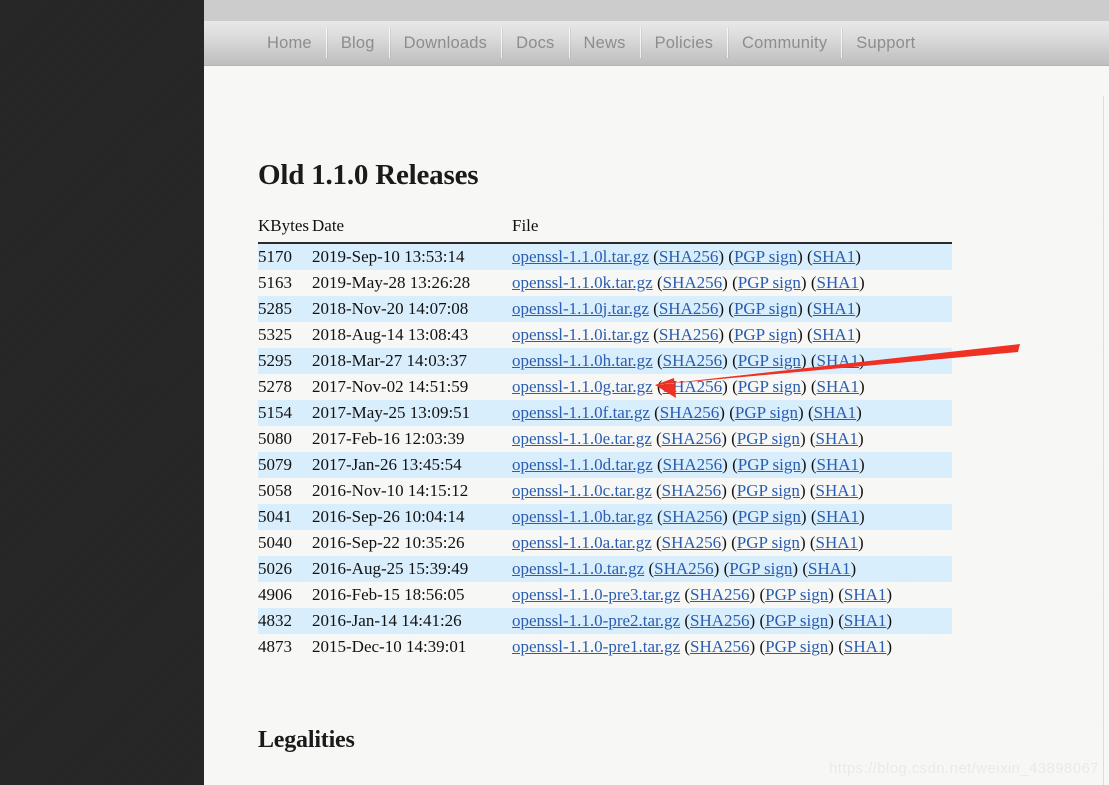  What do you see at coordinates (596, 594) in the screenshot?
I see `download-link-tarball: openssl-1.1.0-pre3.tar.gz` at bounding box center [596, 594].